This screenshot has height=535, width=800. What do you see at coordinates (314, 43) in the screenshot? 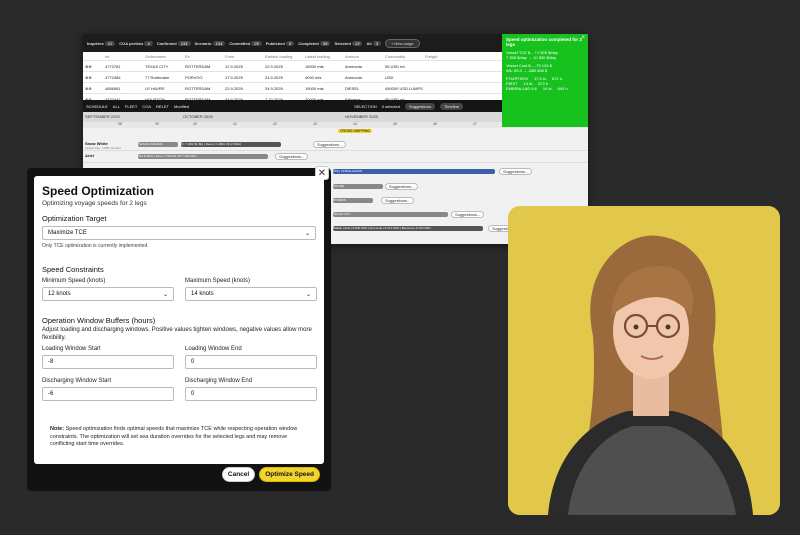
I see `filter-completed: Completed 56` at bounding box center [314, 43].